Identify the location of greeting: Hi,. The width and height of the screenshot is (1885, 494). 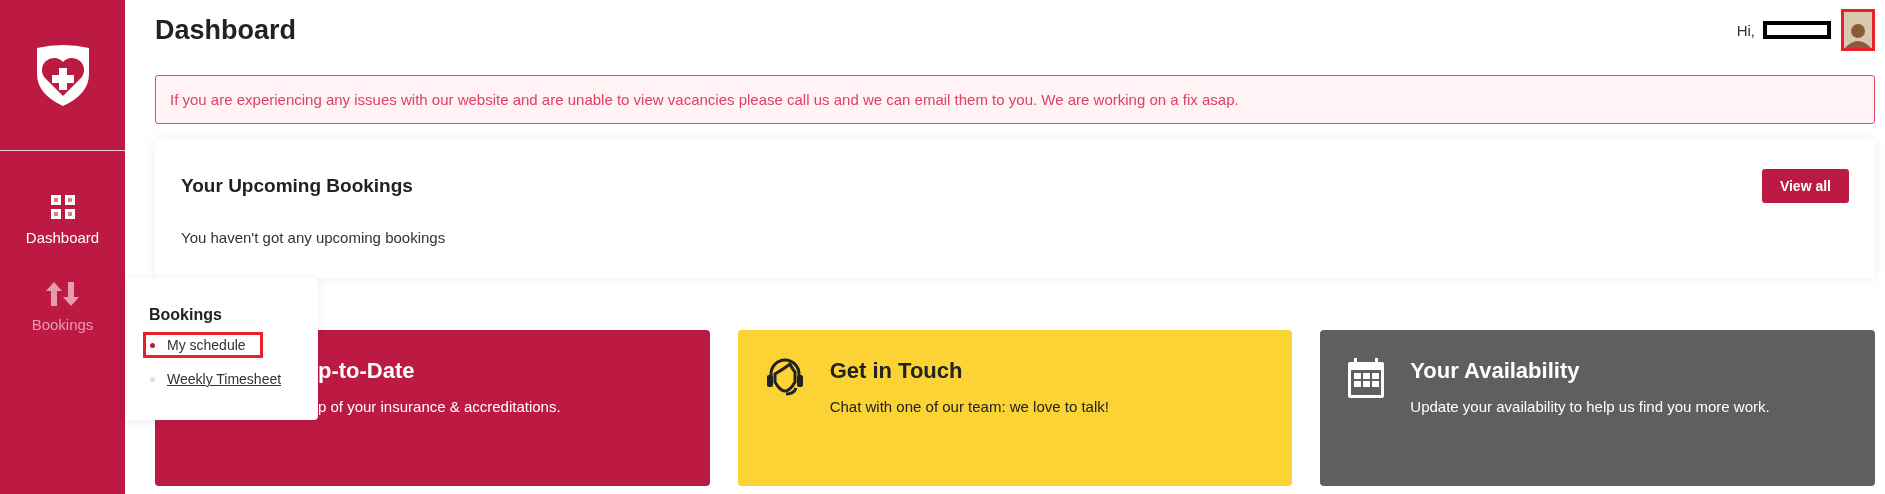
(1745, 30).